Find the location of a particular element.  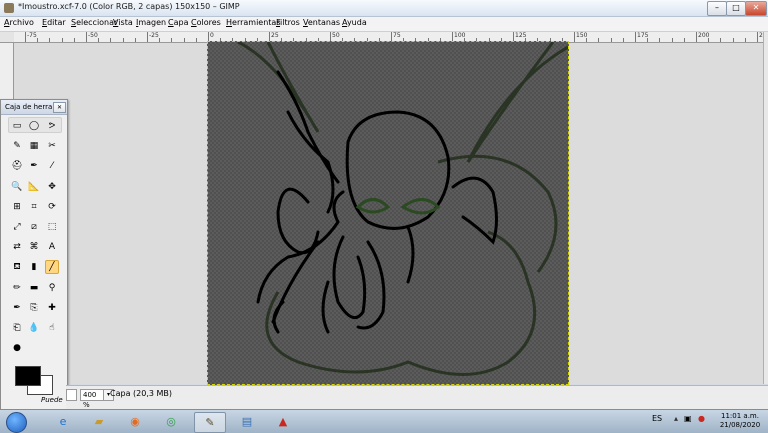

cage-icon: ⌘ is located at coordinates (34, 247).